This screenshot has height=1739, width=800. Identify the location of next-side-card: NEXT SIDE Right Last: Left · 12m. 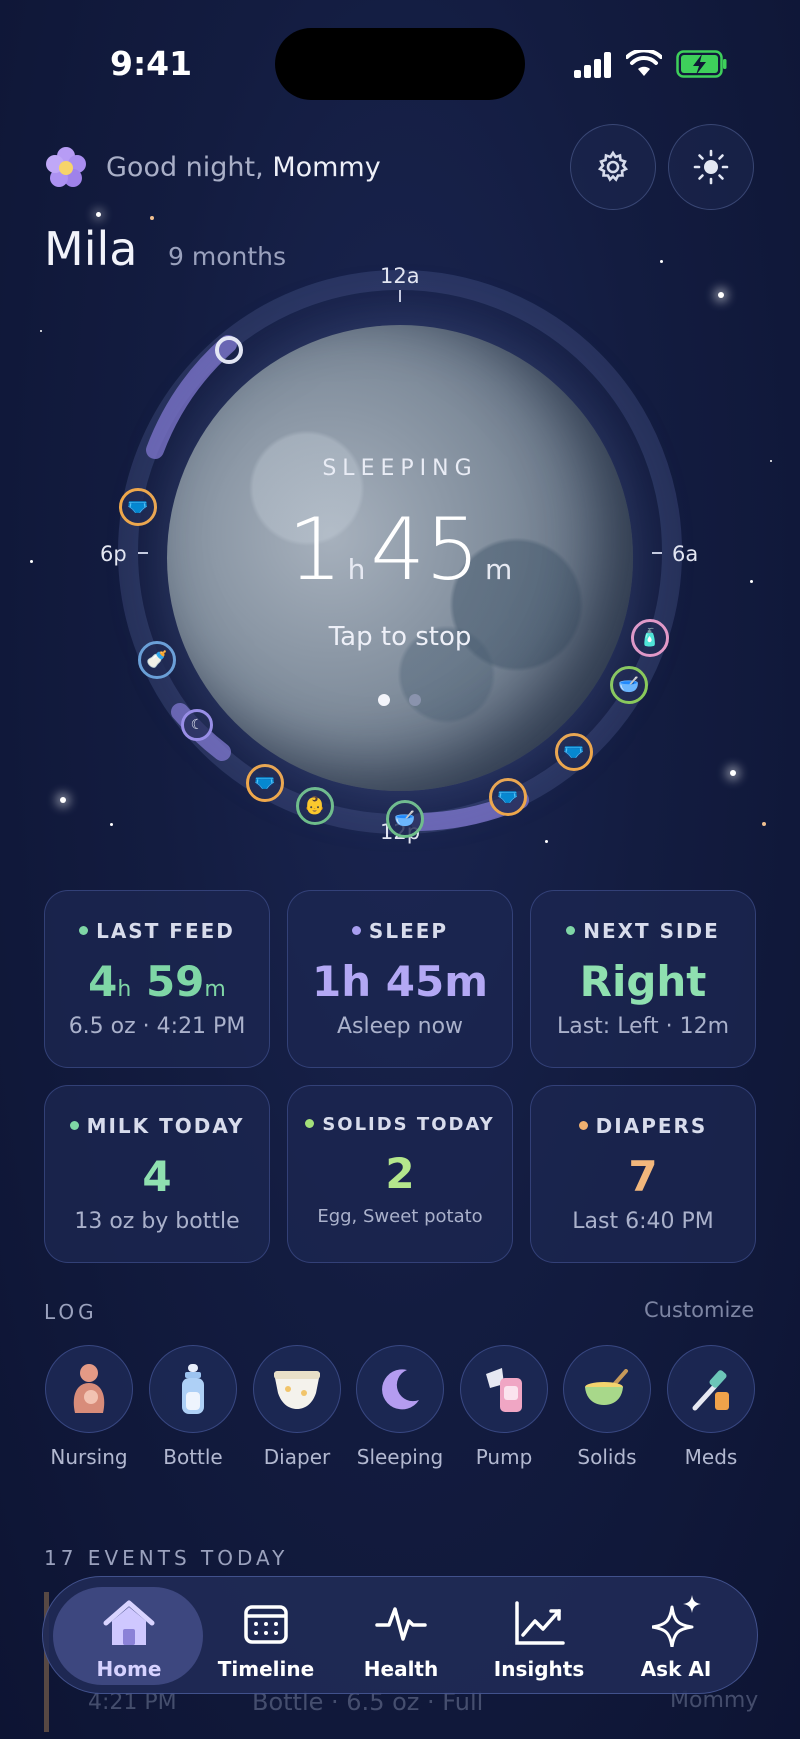
(643, 979).